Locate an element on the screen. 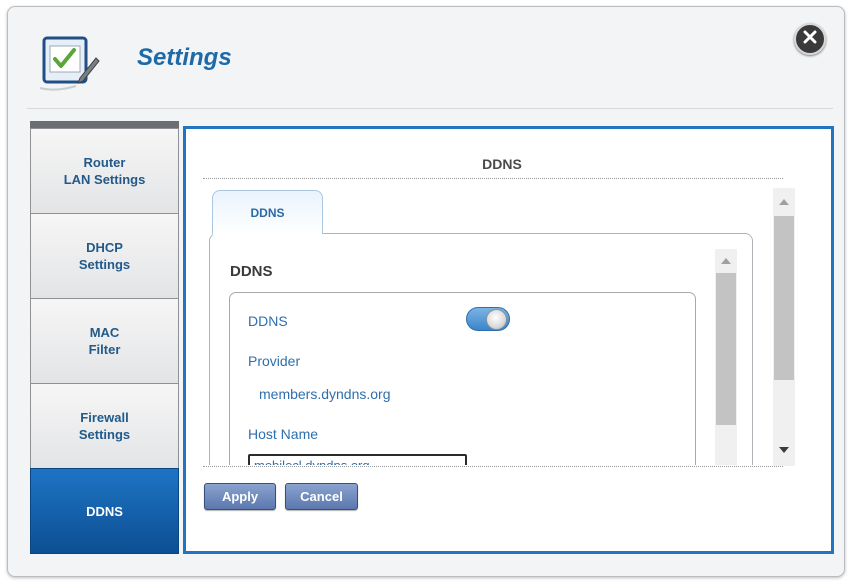 The height and width of the screenshot is (581, 850). sidebar-item-dhcp-settings: DHCP Settings is located at coordinates (104, 256).